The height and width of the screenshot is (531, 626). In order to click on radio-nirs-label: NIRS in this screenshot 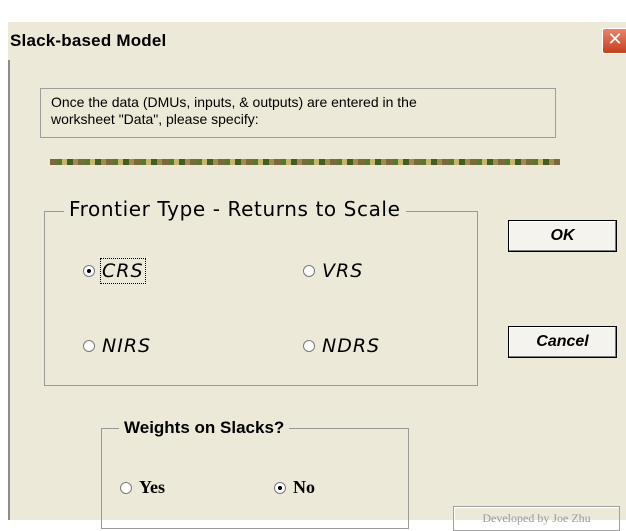, I will do `click(127, 346)`.